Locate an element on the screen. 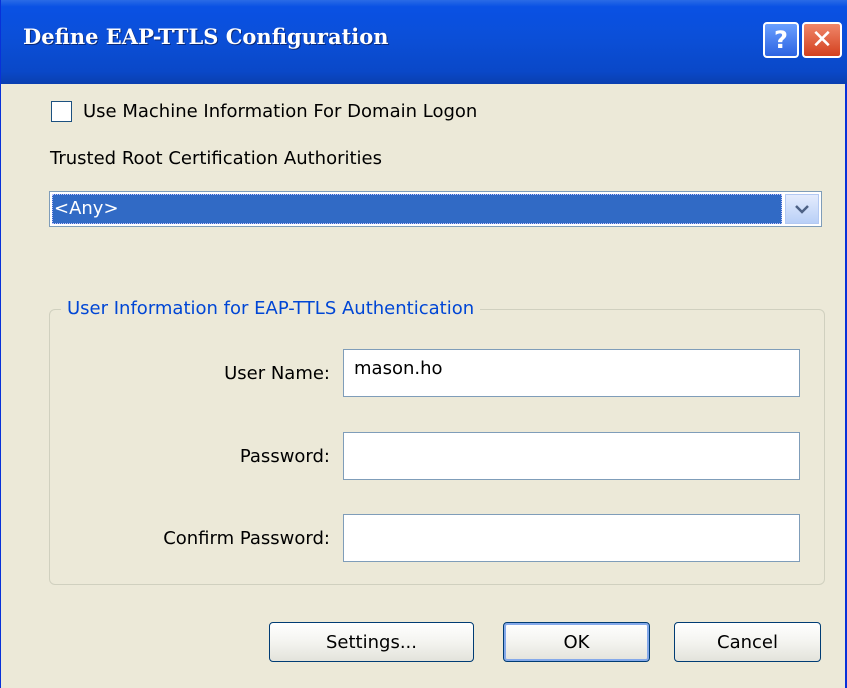  cancel-button: Cancel is located at coordinates (747, 642).